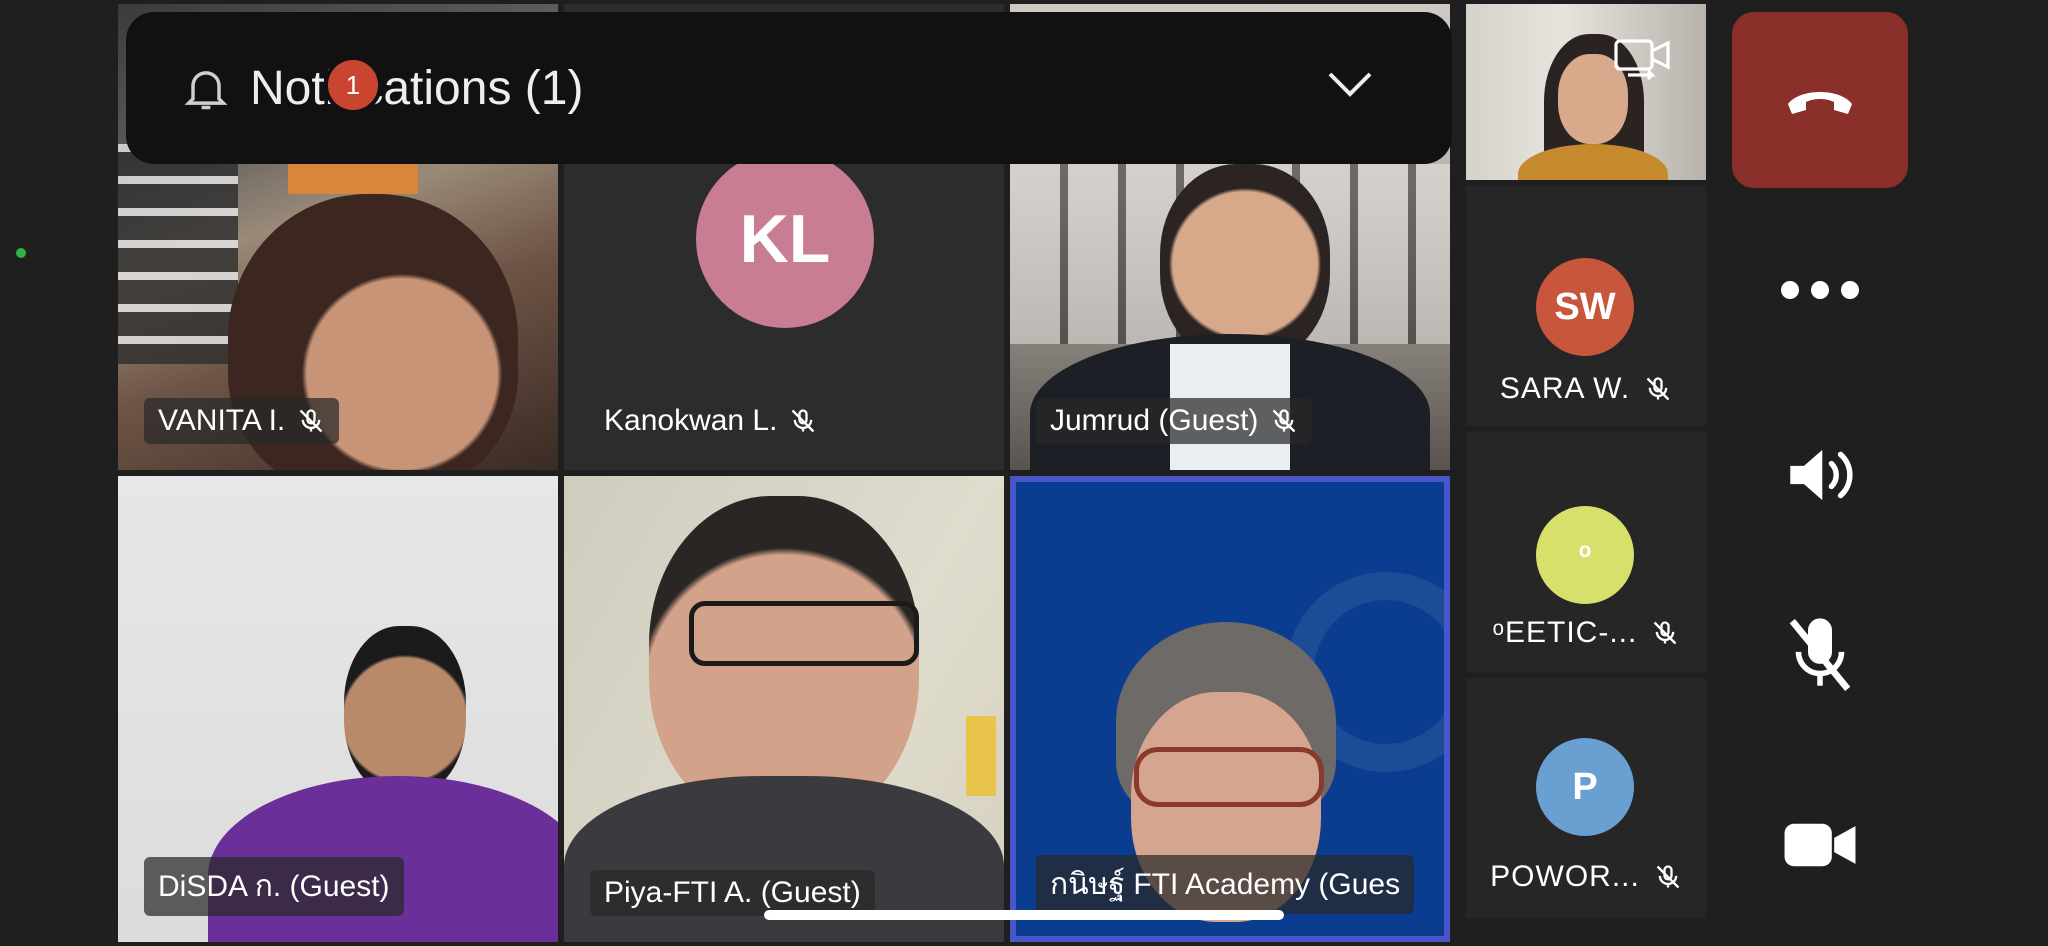  What do you see at coordinates (981, 756) in the screenshot?
I see `yellow-note` at bounding box center [981, 756].